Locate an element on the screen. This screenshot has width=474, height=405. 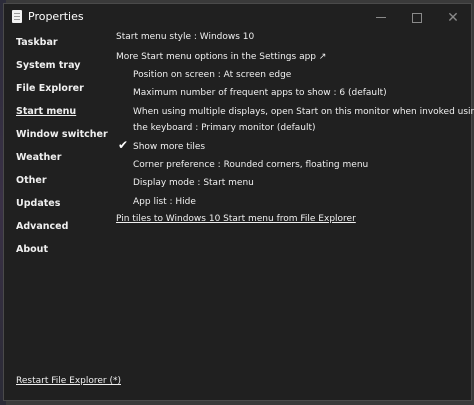
close-icon: ✕ is located at coordinates (453, 17).